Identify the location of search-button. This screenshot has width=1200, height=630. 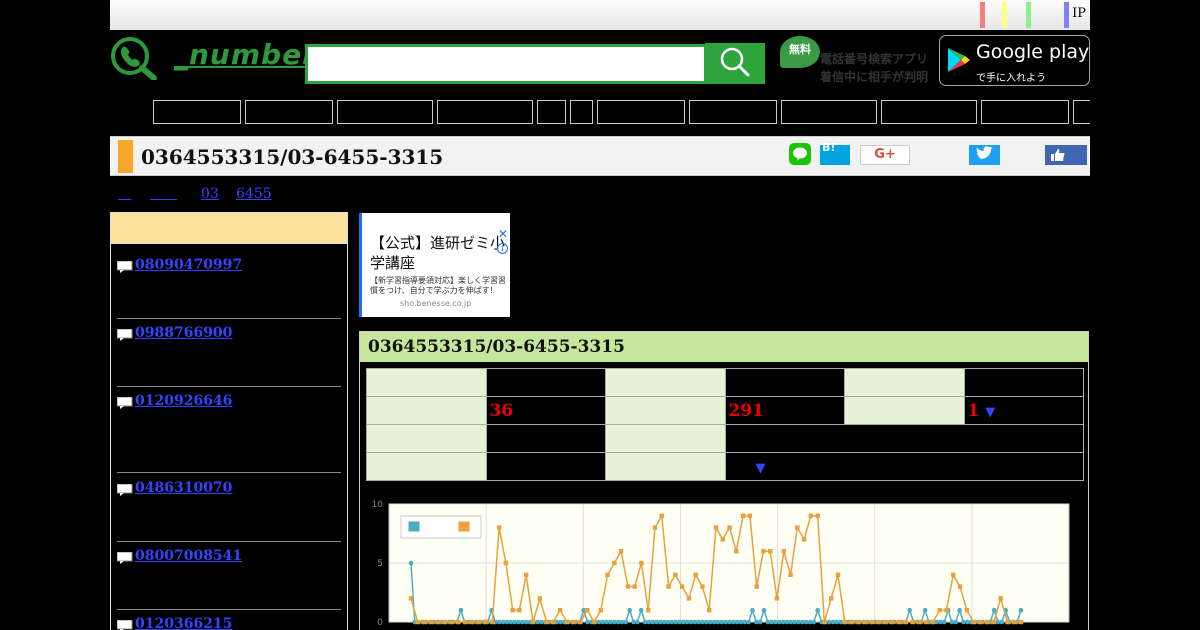
(735, 63).